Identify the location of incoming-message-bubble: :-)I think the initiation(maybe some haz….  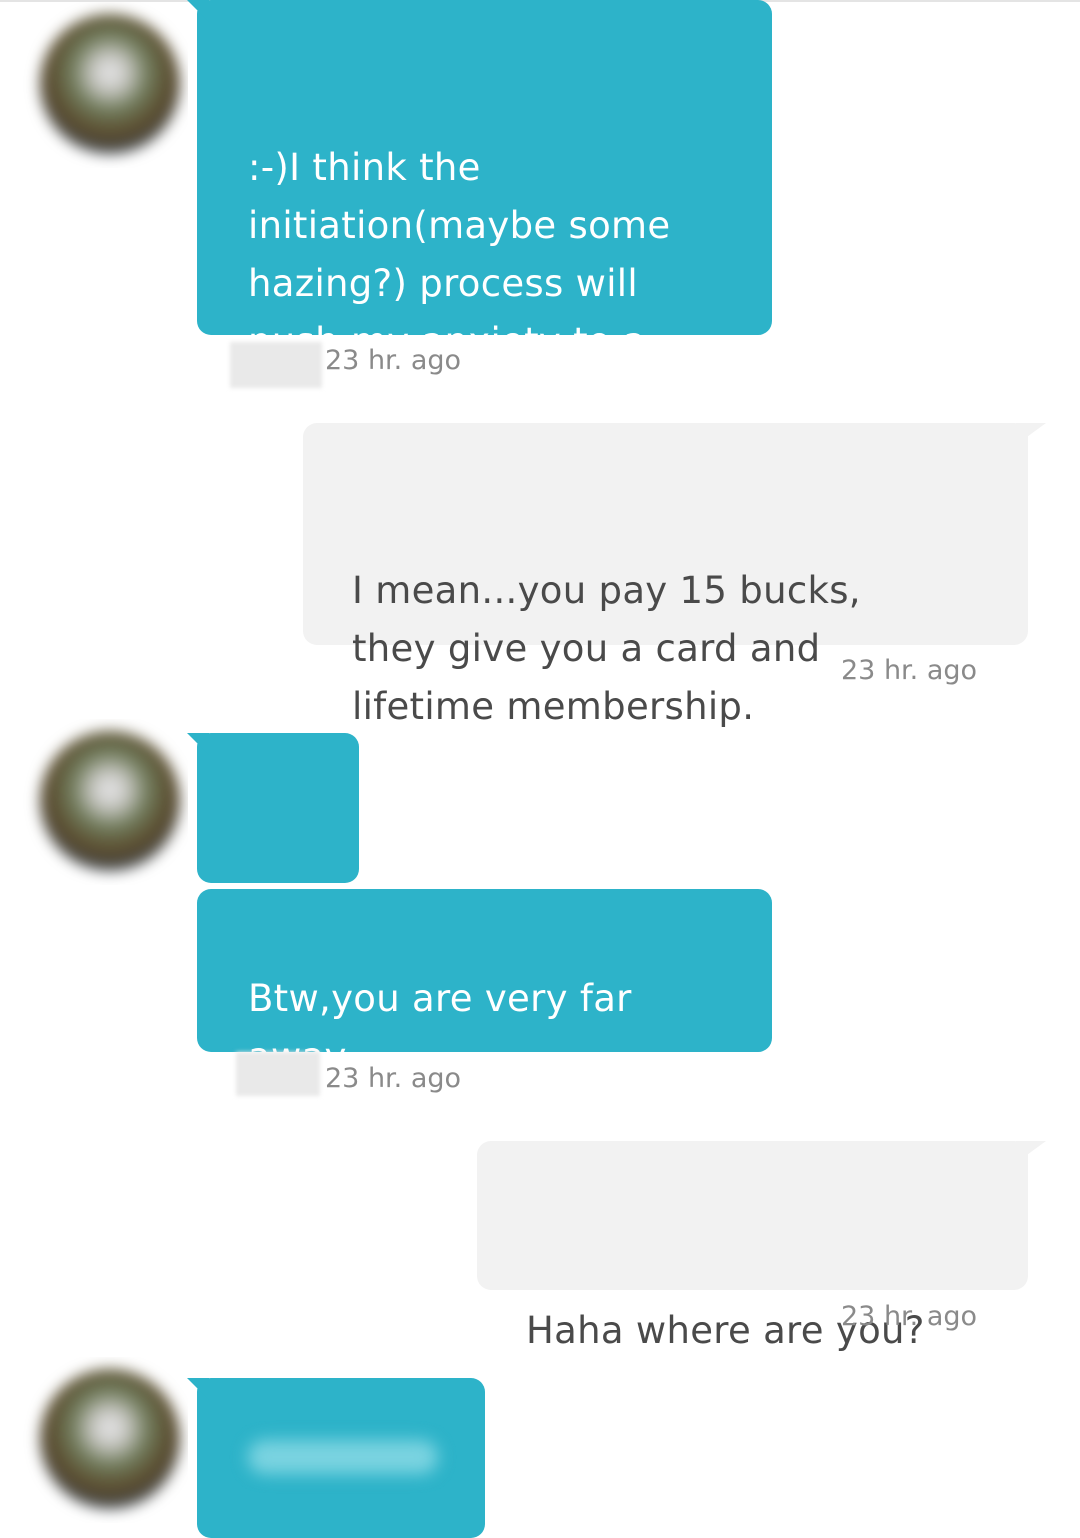
(479, 210).